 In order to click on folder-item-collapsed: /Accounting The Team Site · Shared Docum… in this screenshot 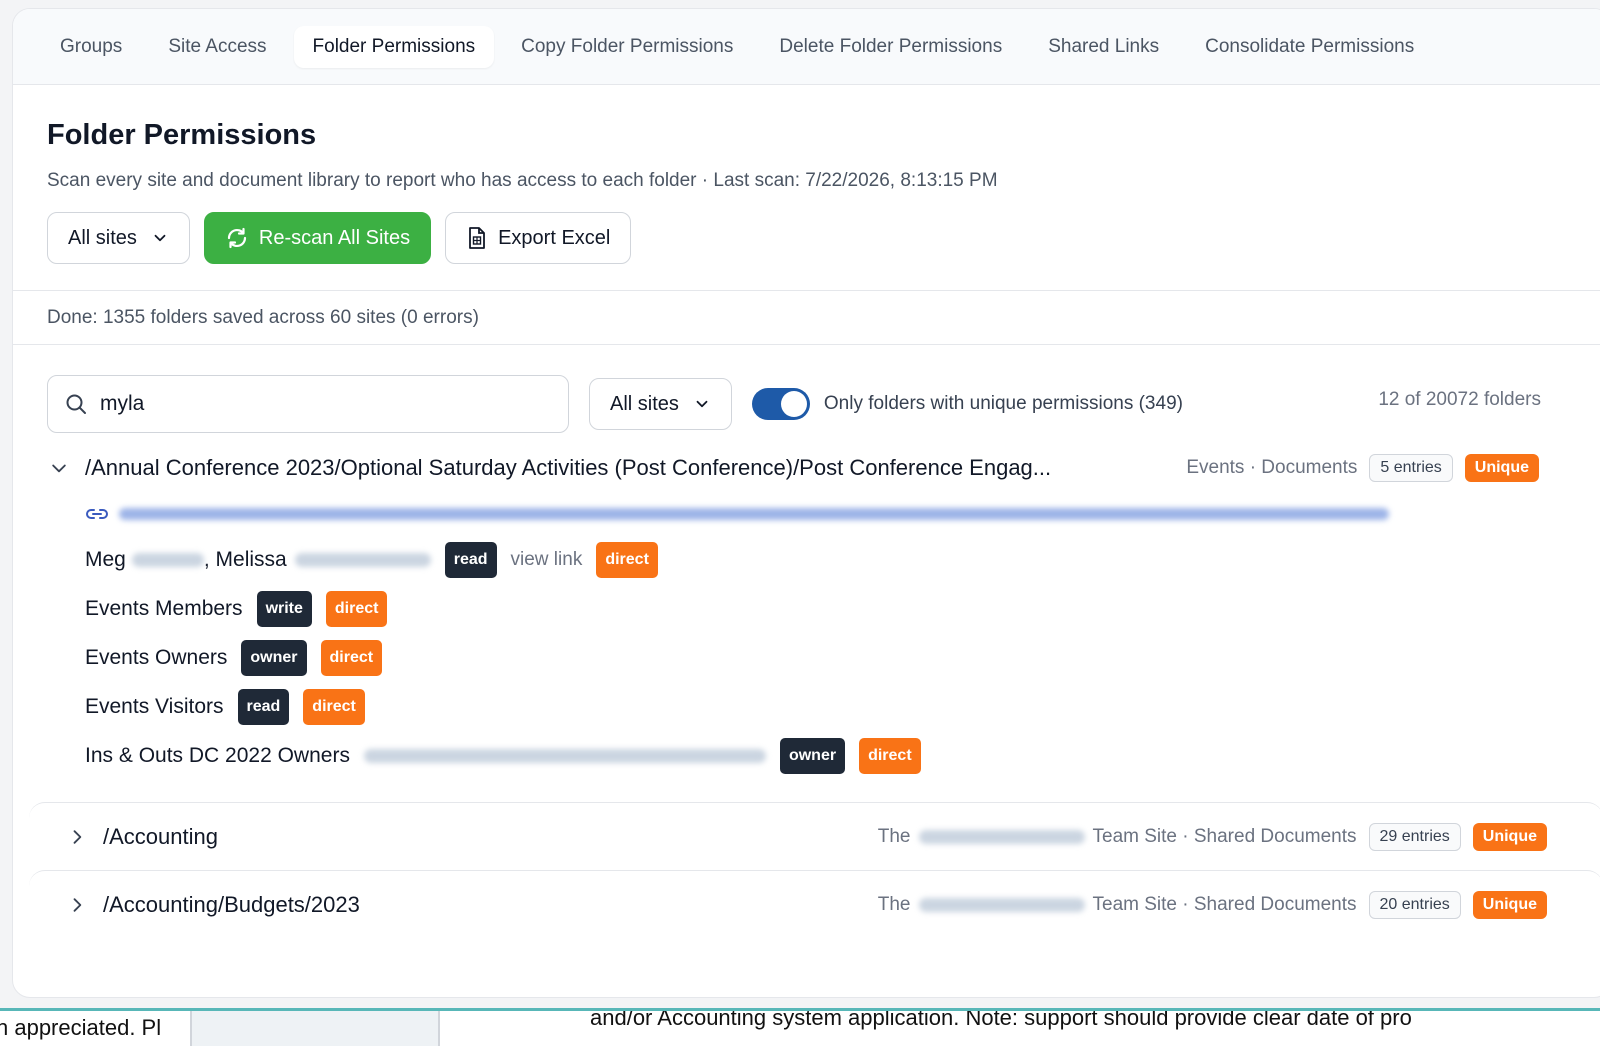, I will do `click(814, 836)`.